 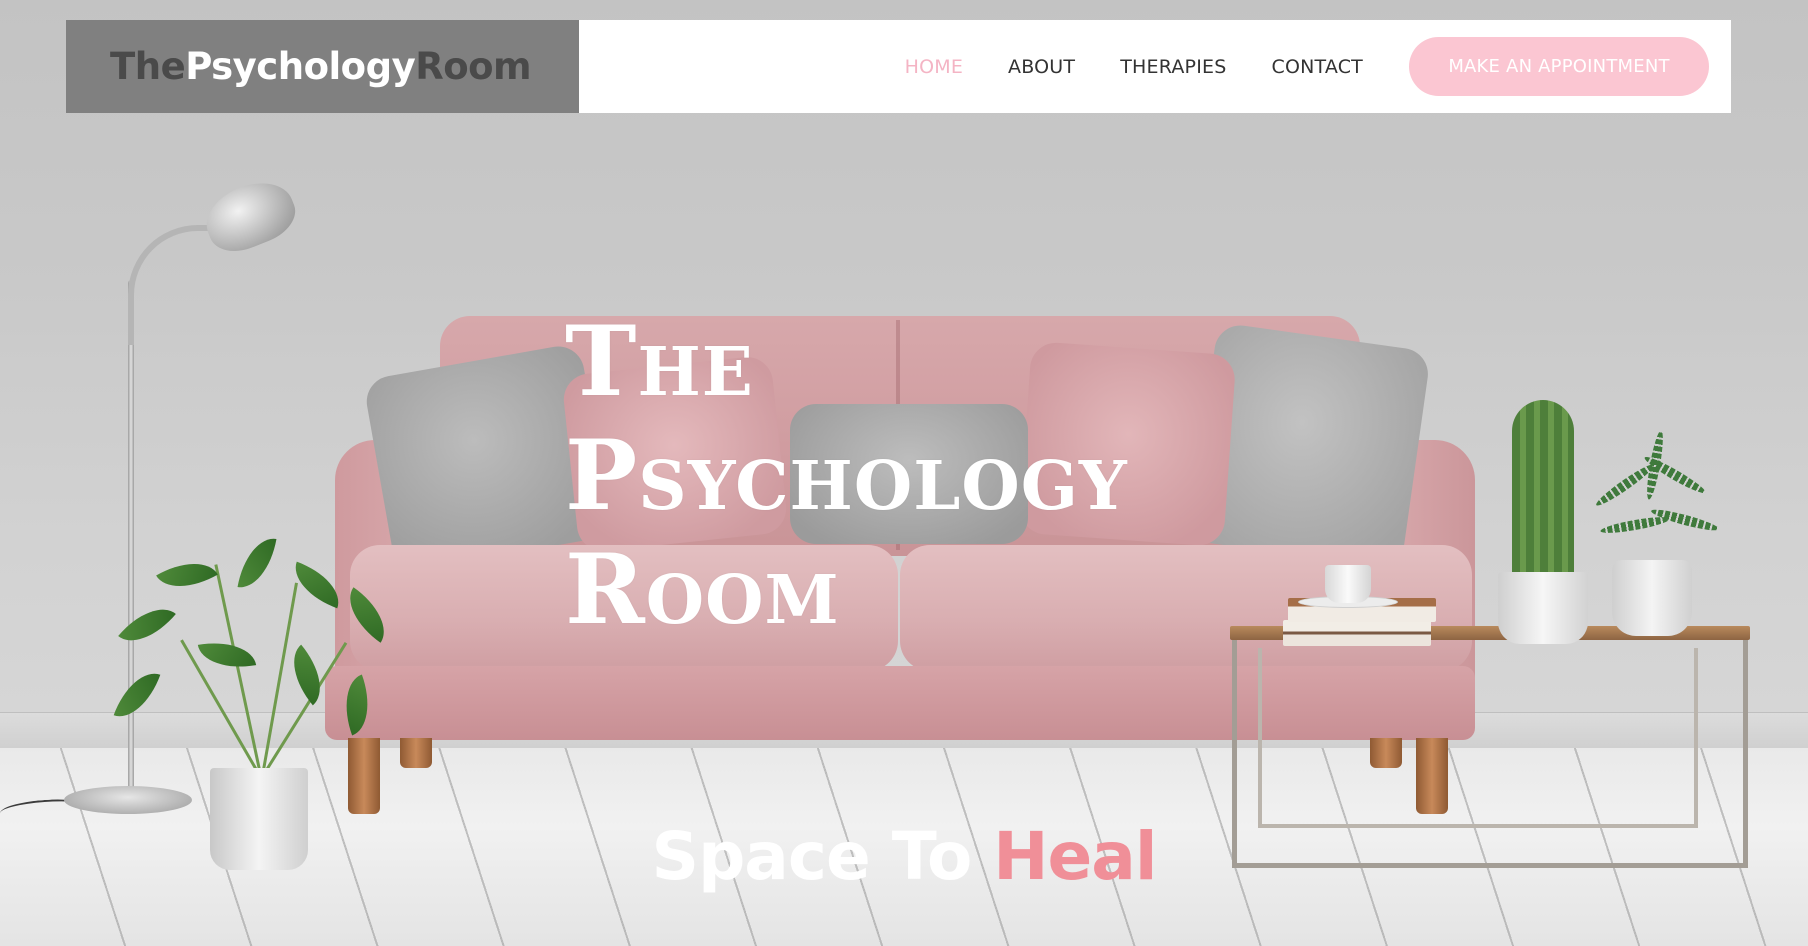 What do you see at coordinates (1357, 633) in the screenshot?
I see `books-bottom` at bounding box center [1357, 633].